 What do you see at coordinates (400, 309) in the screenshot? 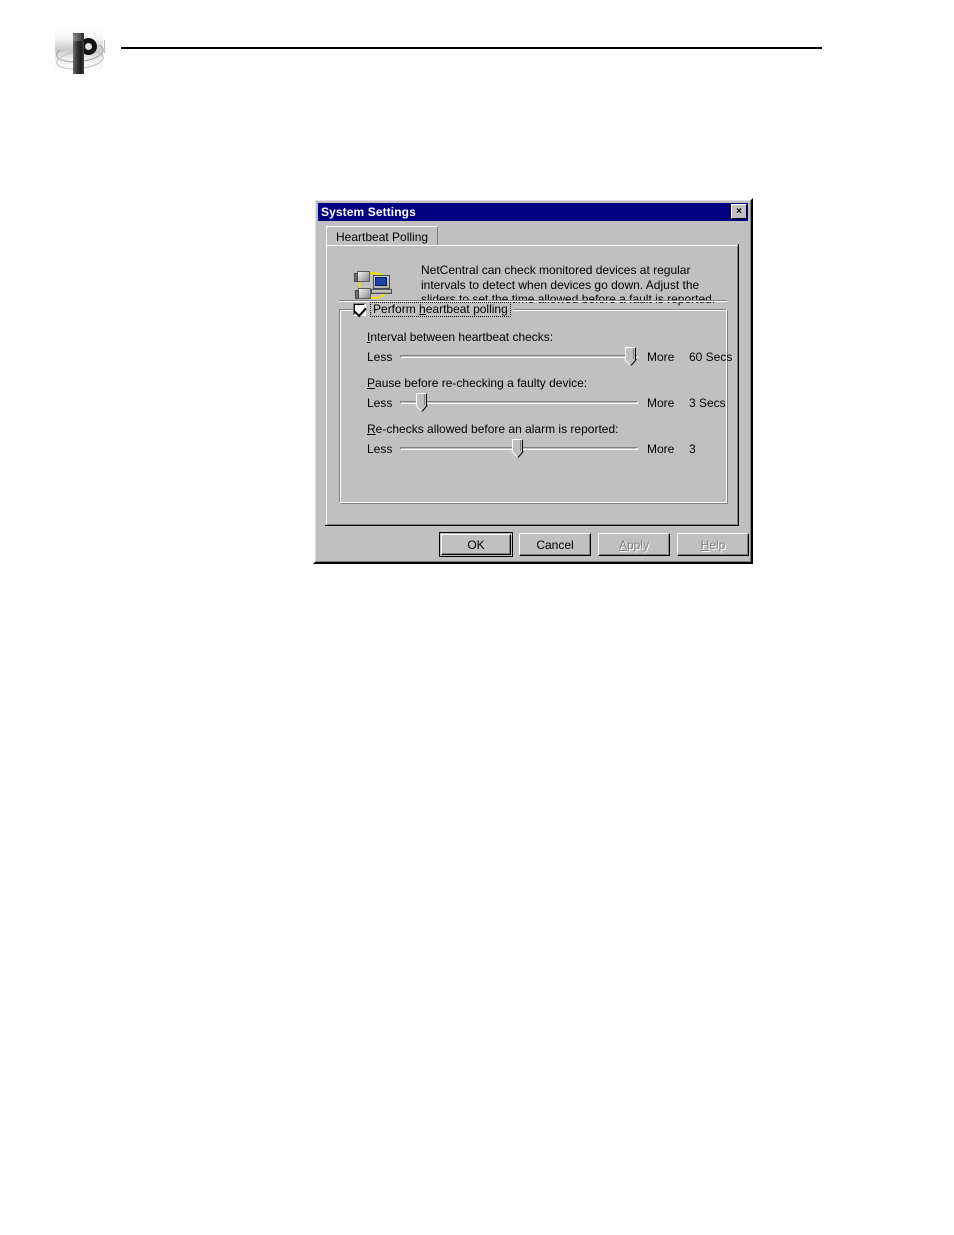
I see `checkbox-label-text: erform` at bounding box center [400, 309].